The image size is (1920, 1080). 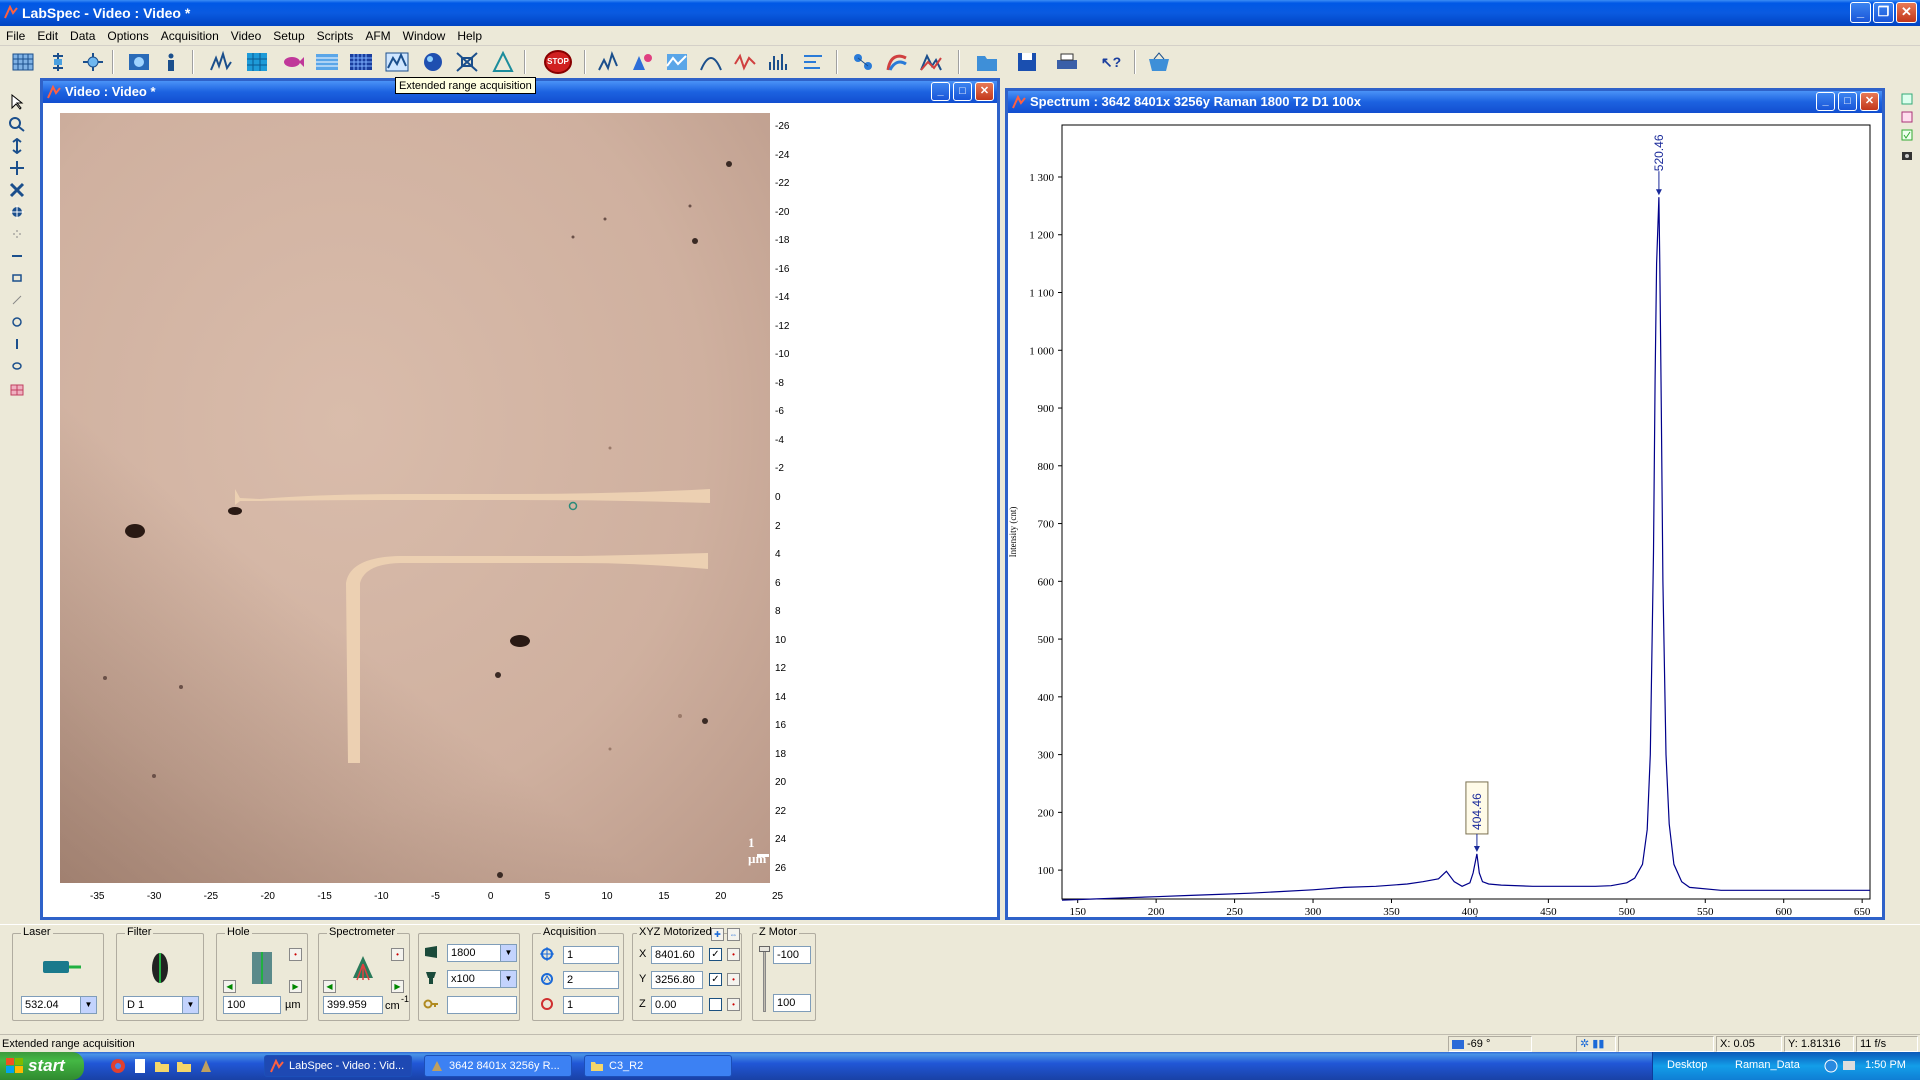 I want to click on derive-icon, so click(x=745, y=62).